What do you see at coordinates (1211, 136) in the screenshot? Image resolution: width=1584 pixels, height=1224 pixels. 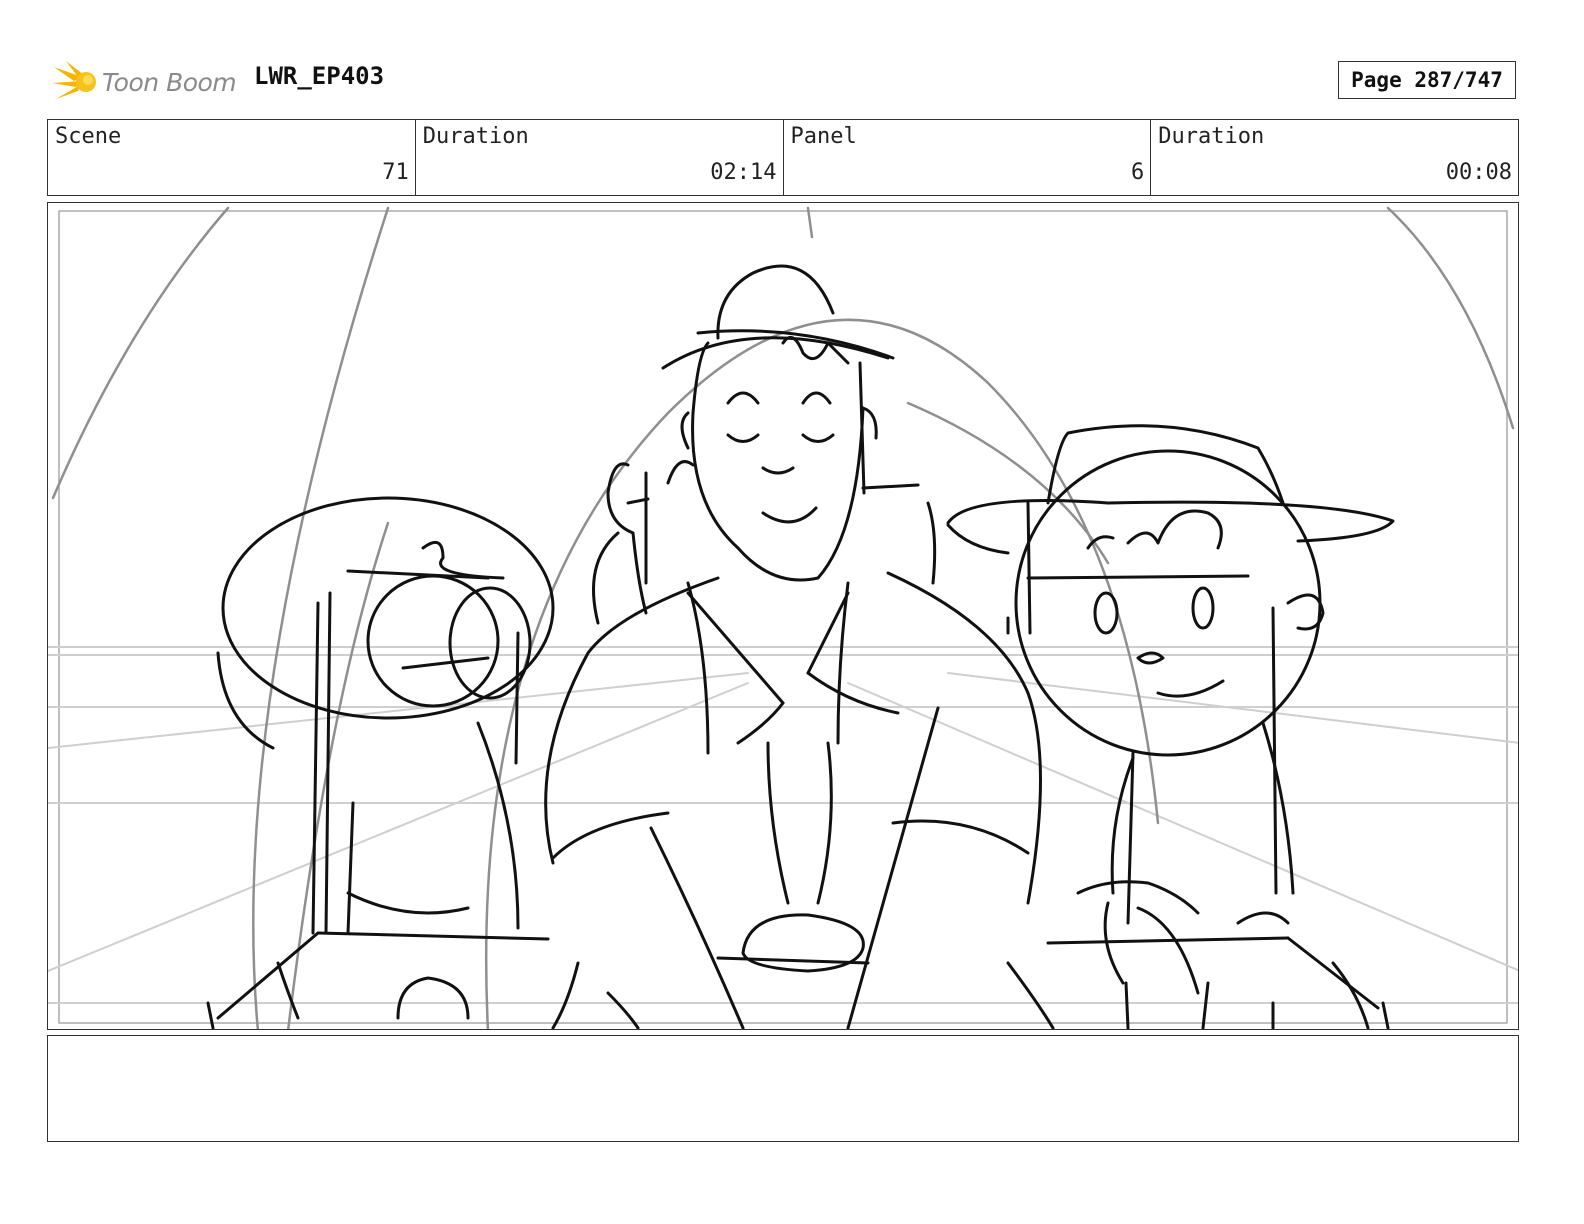 I see `panel-duration-label: Duration` at bounding box center [1211, 136].